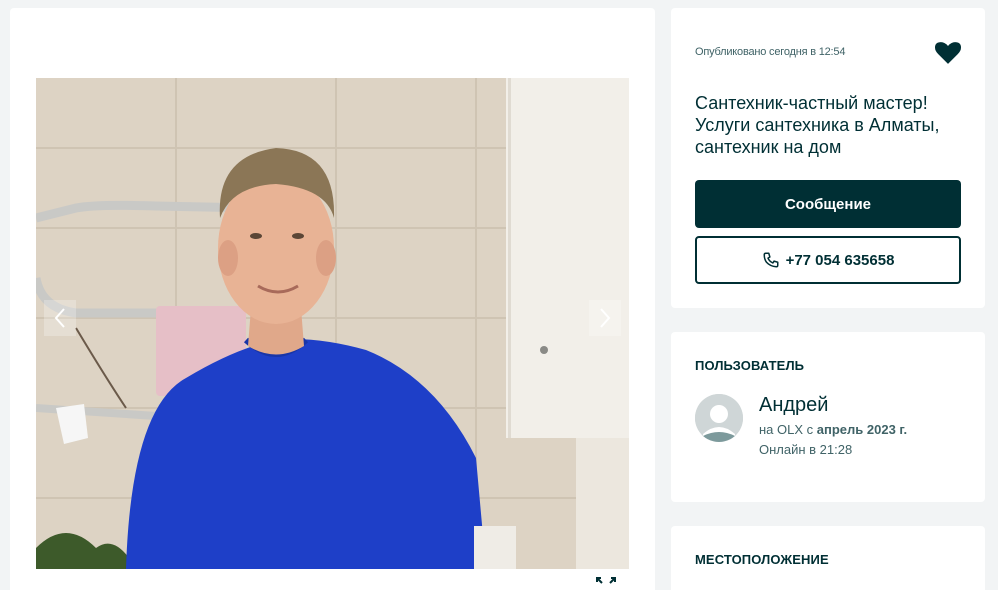 The height and width of the screenshot is (590, 998). I want to click on next-photo-button, so click(605, 318).